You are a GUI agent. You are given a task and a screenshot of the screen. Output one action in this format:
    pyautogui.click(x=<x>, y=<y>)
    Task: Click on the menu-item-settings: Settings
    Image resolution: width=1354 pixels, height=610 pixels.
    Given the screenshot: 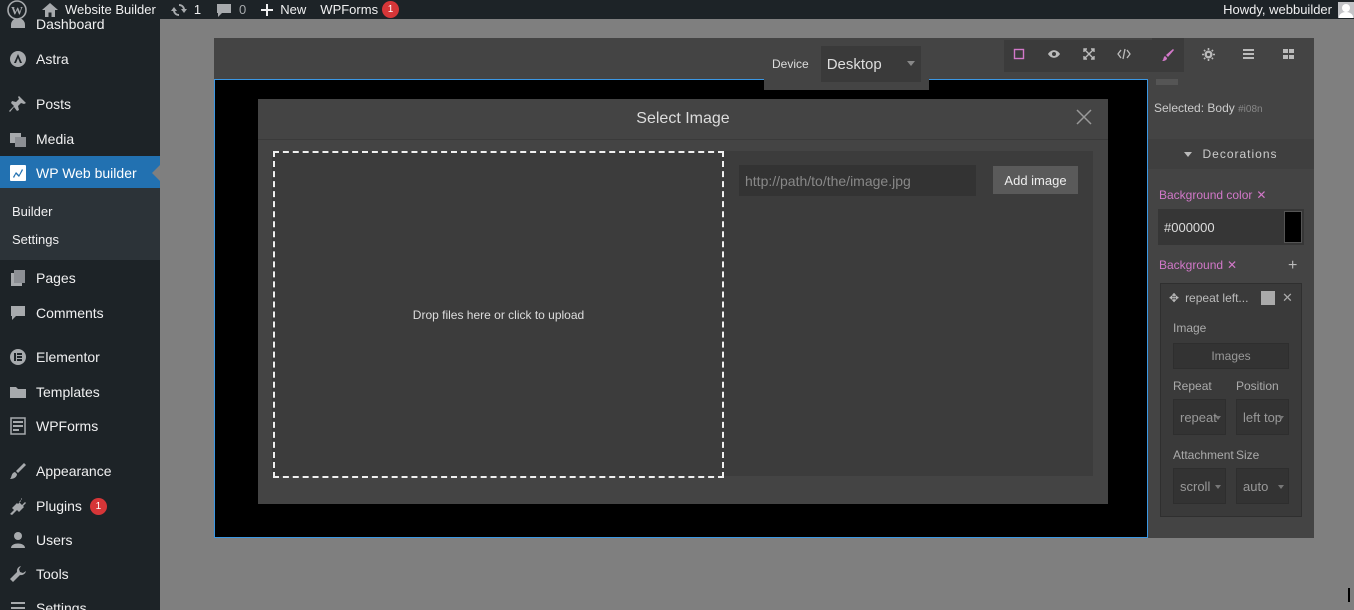 What is the action you would take?
    pyautogui.click(x=80, y=600)
    